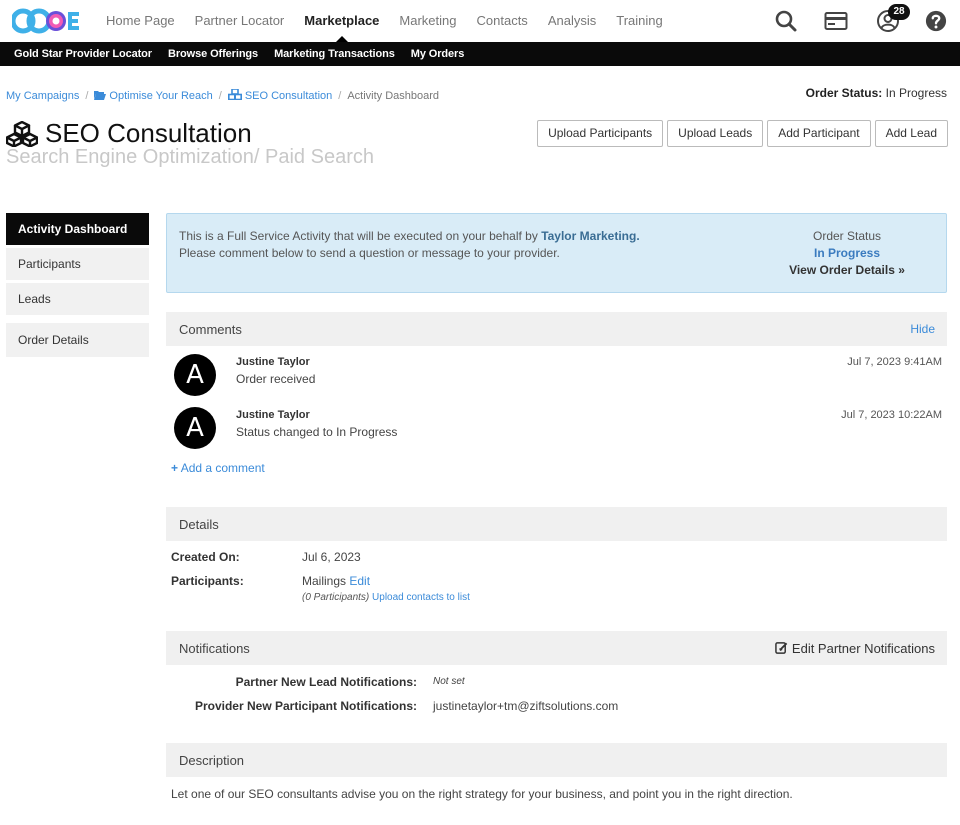  I want to click on folder-open-icon, so click(100, 95).